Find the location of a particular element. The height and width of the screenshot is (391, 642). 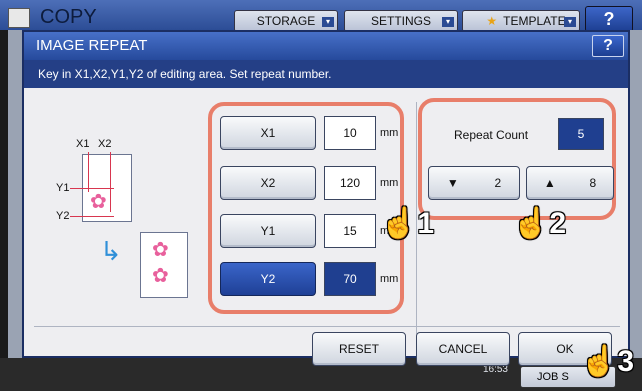

x1-value: 10 is located at coordinates (350, 133).